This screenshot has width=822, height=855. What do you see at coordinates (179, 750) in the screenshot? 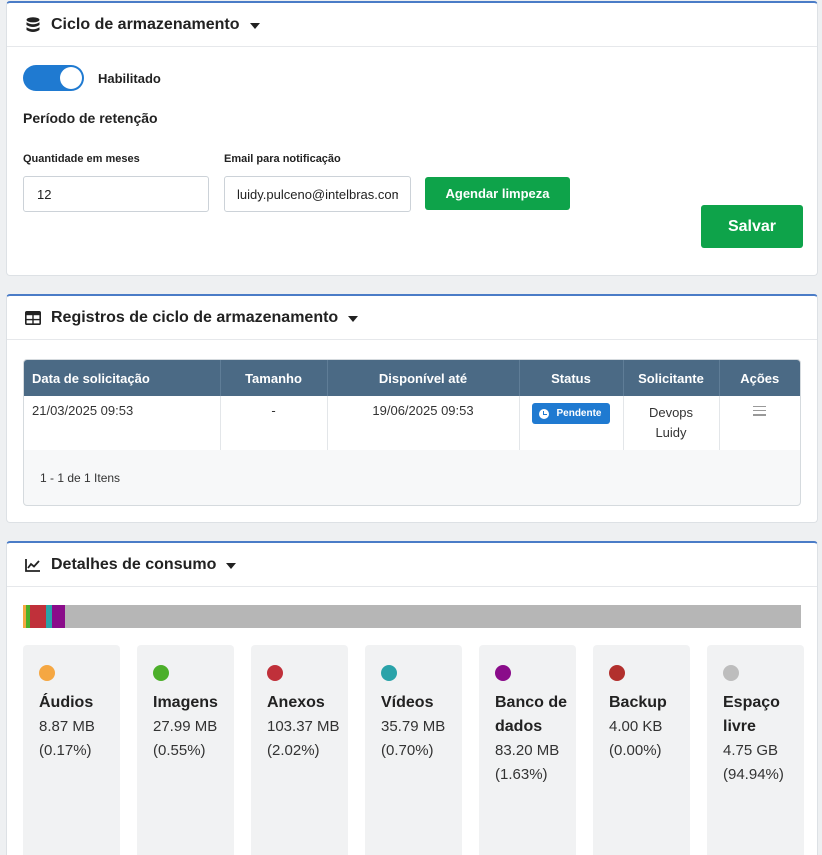
I see `card-percent: (0.55%)` at bounding box center [179, 750].